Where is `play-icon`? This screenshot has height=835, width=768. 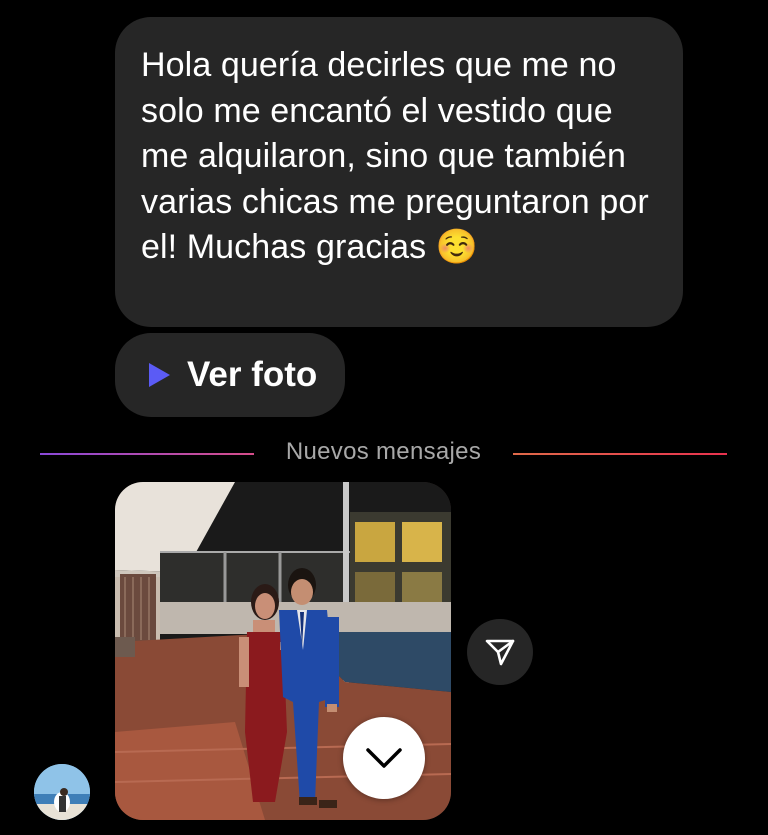
play-icon is located at coordinates (159, 375).